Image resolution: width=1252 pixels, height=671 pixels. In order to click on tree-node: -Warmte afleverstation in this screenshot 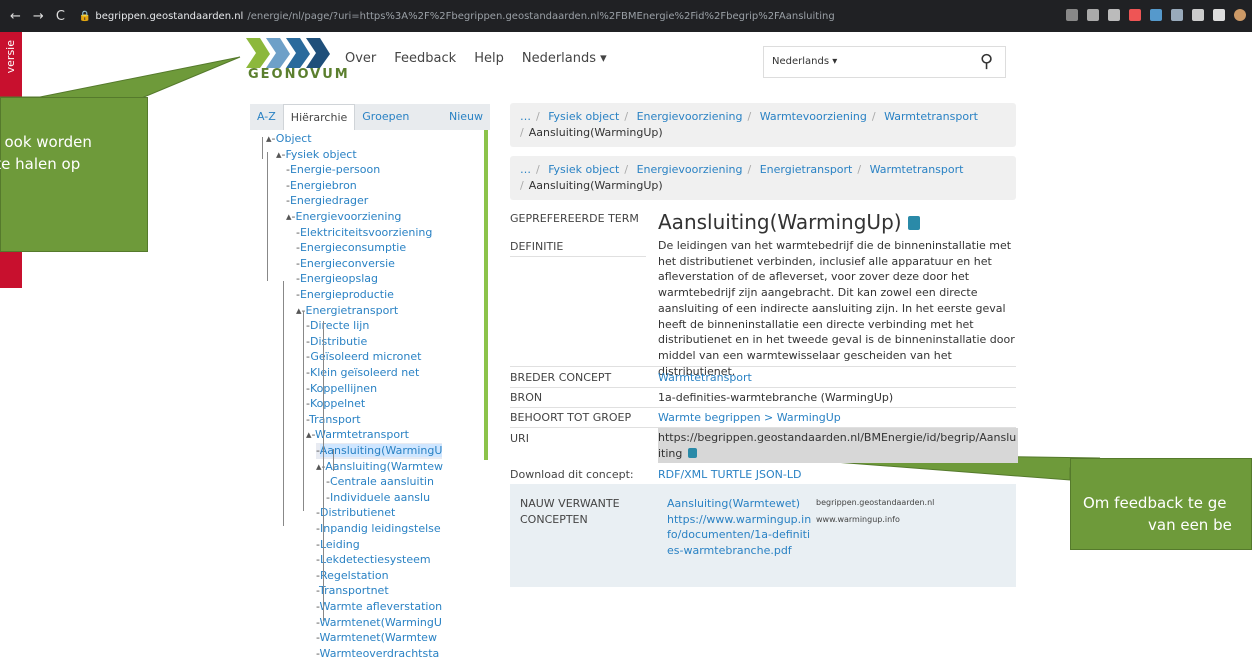, I will do `click(379, 607)`.